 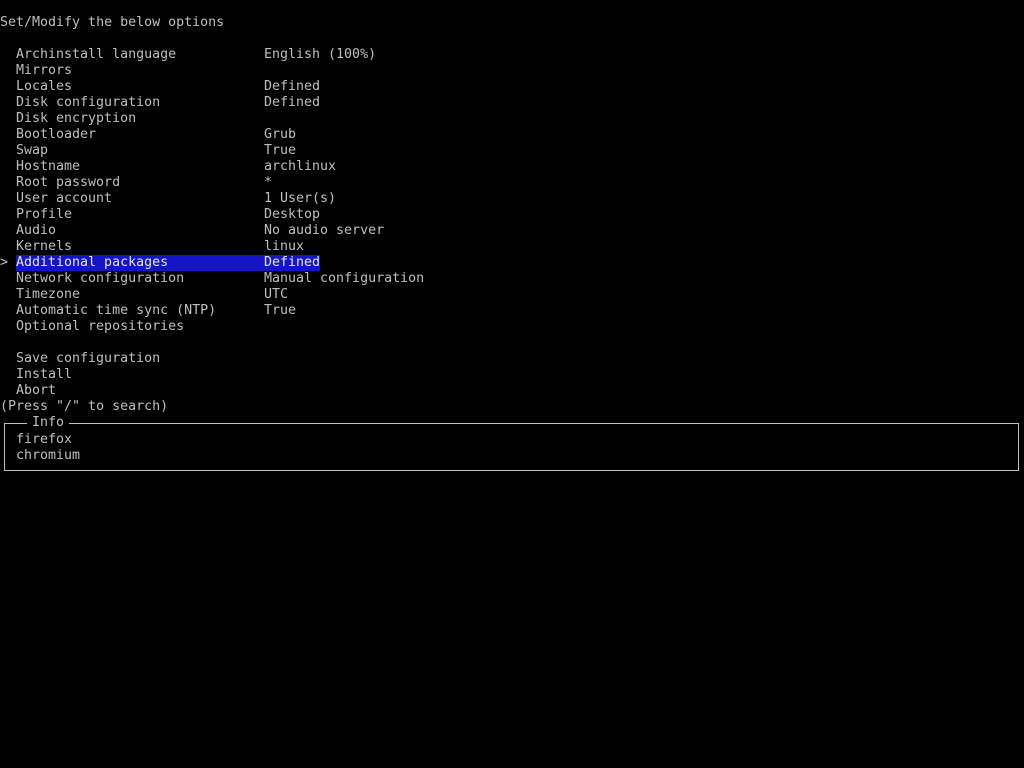 What do you see at coordinates (512, 55) in the screenshot?
I see `menu-item-archinstall-language: Archinstall language English (100%)` at bounding box center [512, 55].